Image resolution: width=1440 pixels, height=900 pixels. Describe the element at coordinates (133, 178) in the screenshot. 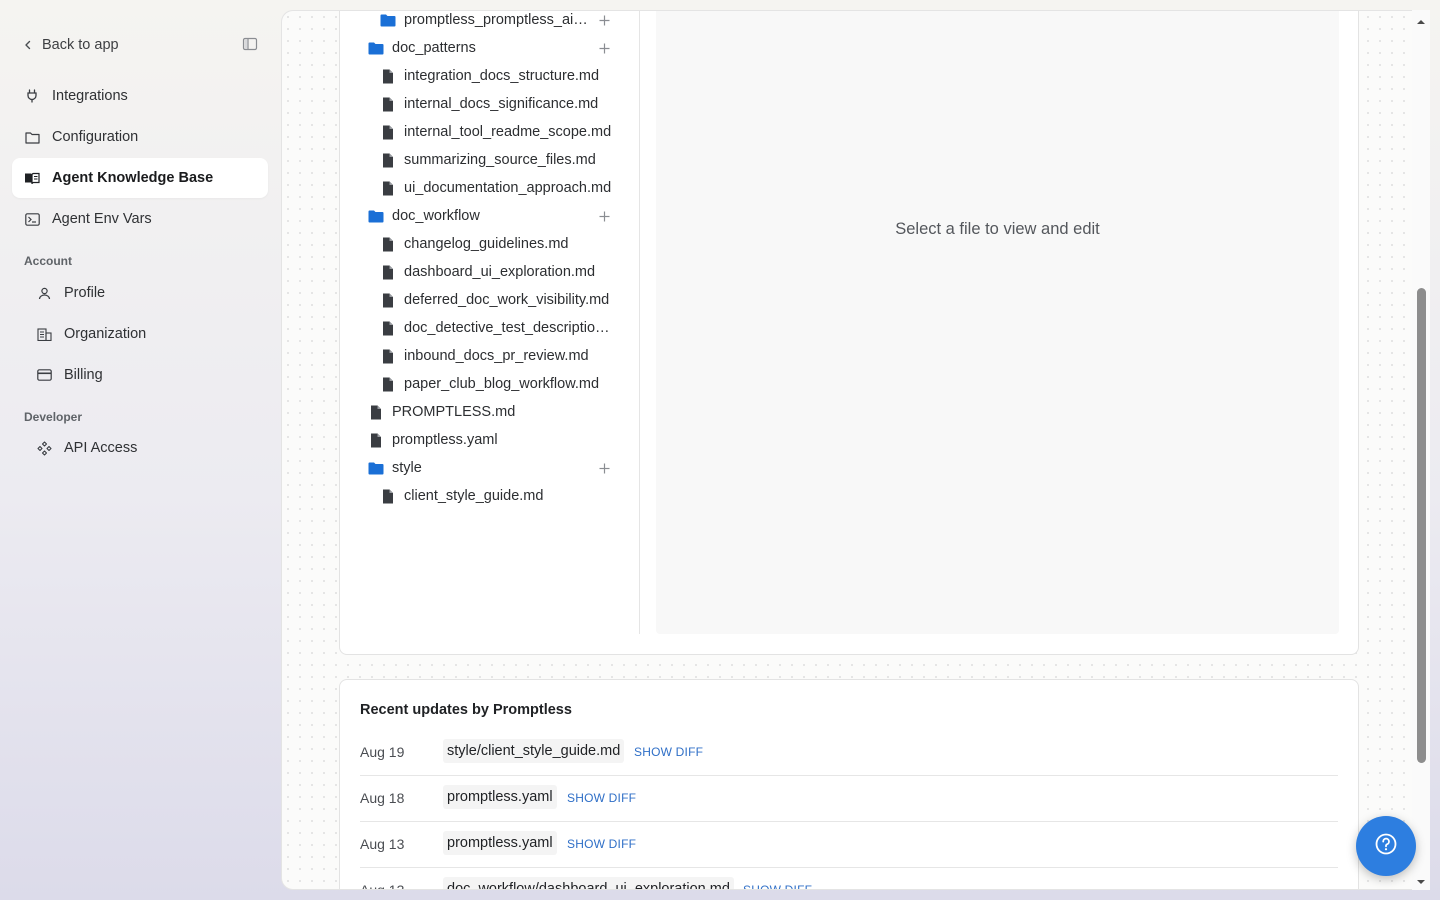

I see `sidebar-item-label: Agent Knowledge Base` at that location.